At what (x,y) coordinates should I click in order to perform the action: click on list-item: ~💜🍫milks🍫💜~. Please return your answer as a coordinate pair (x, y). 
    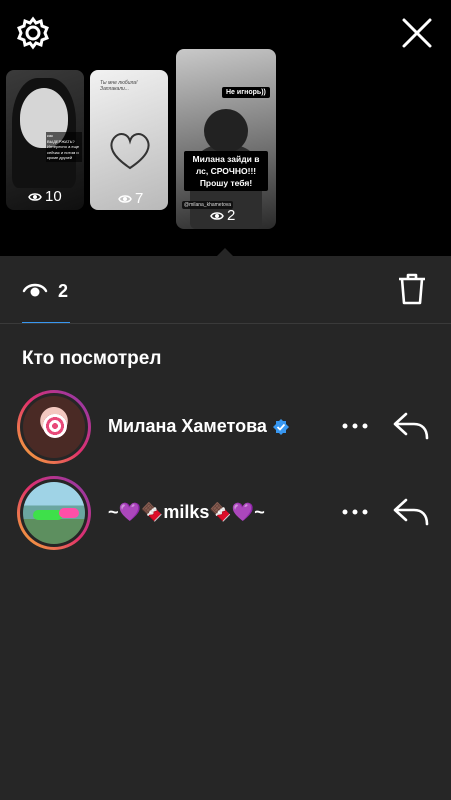
    Looking at the image, I should click on (225, 513).